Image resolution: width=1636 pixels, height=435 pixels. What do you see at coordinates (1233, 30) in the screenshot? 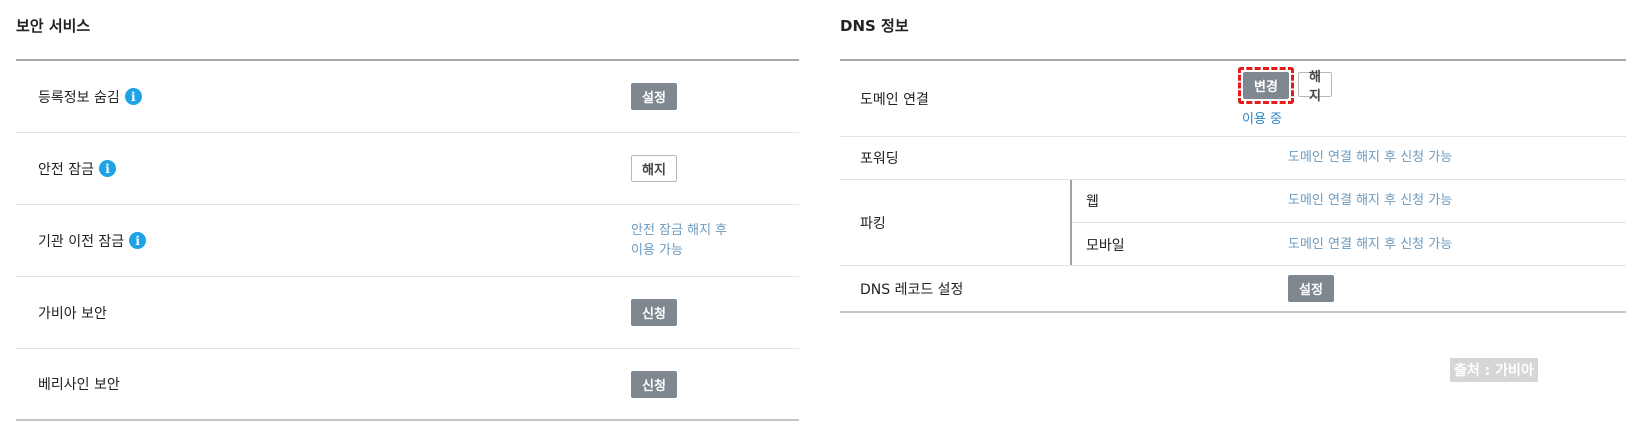
I see `dns-section-title: DNS 정보` at bounding box center [1233, 30].